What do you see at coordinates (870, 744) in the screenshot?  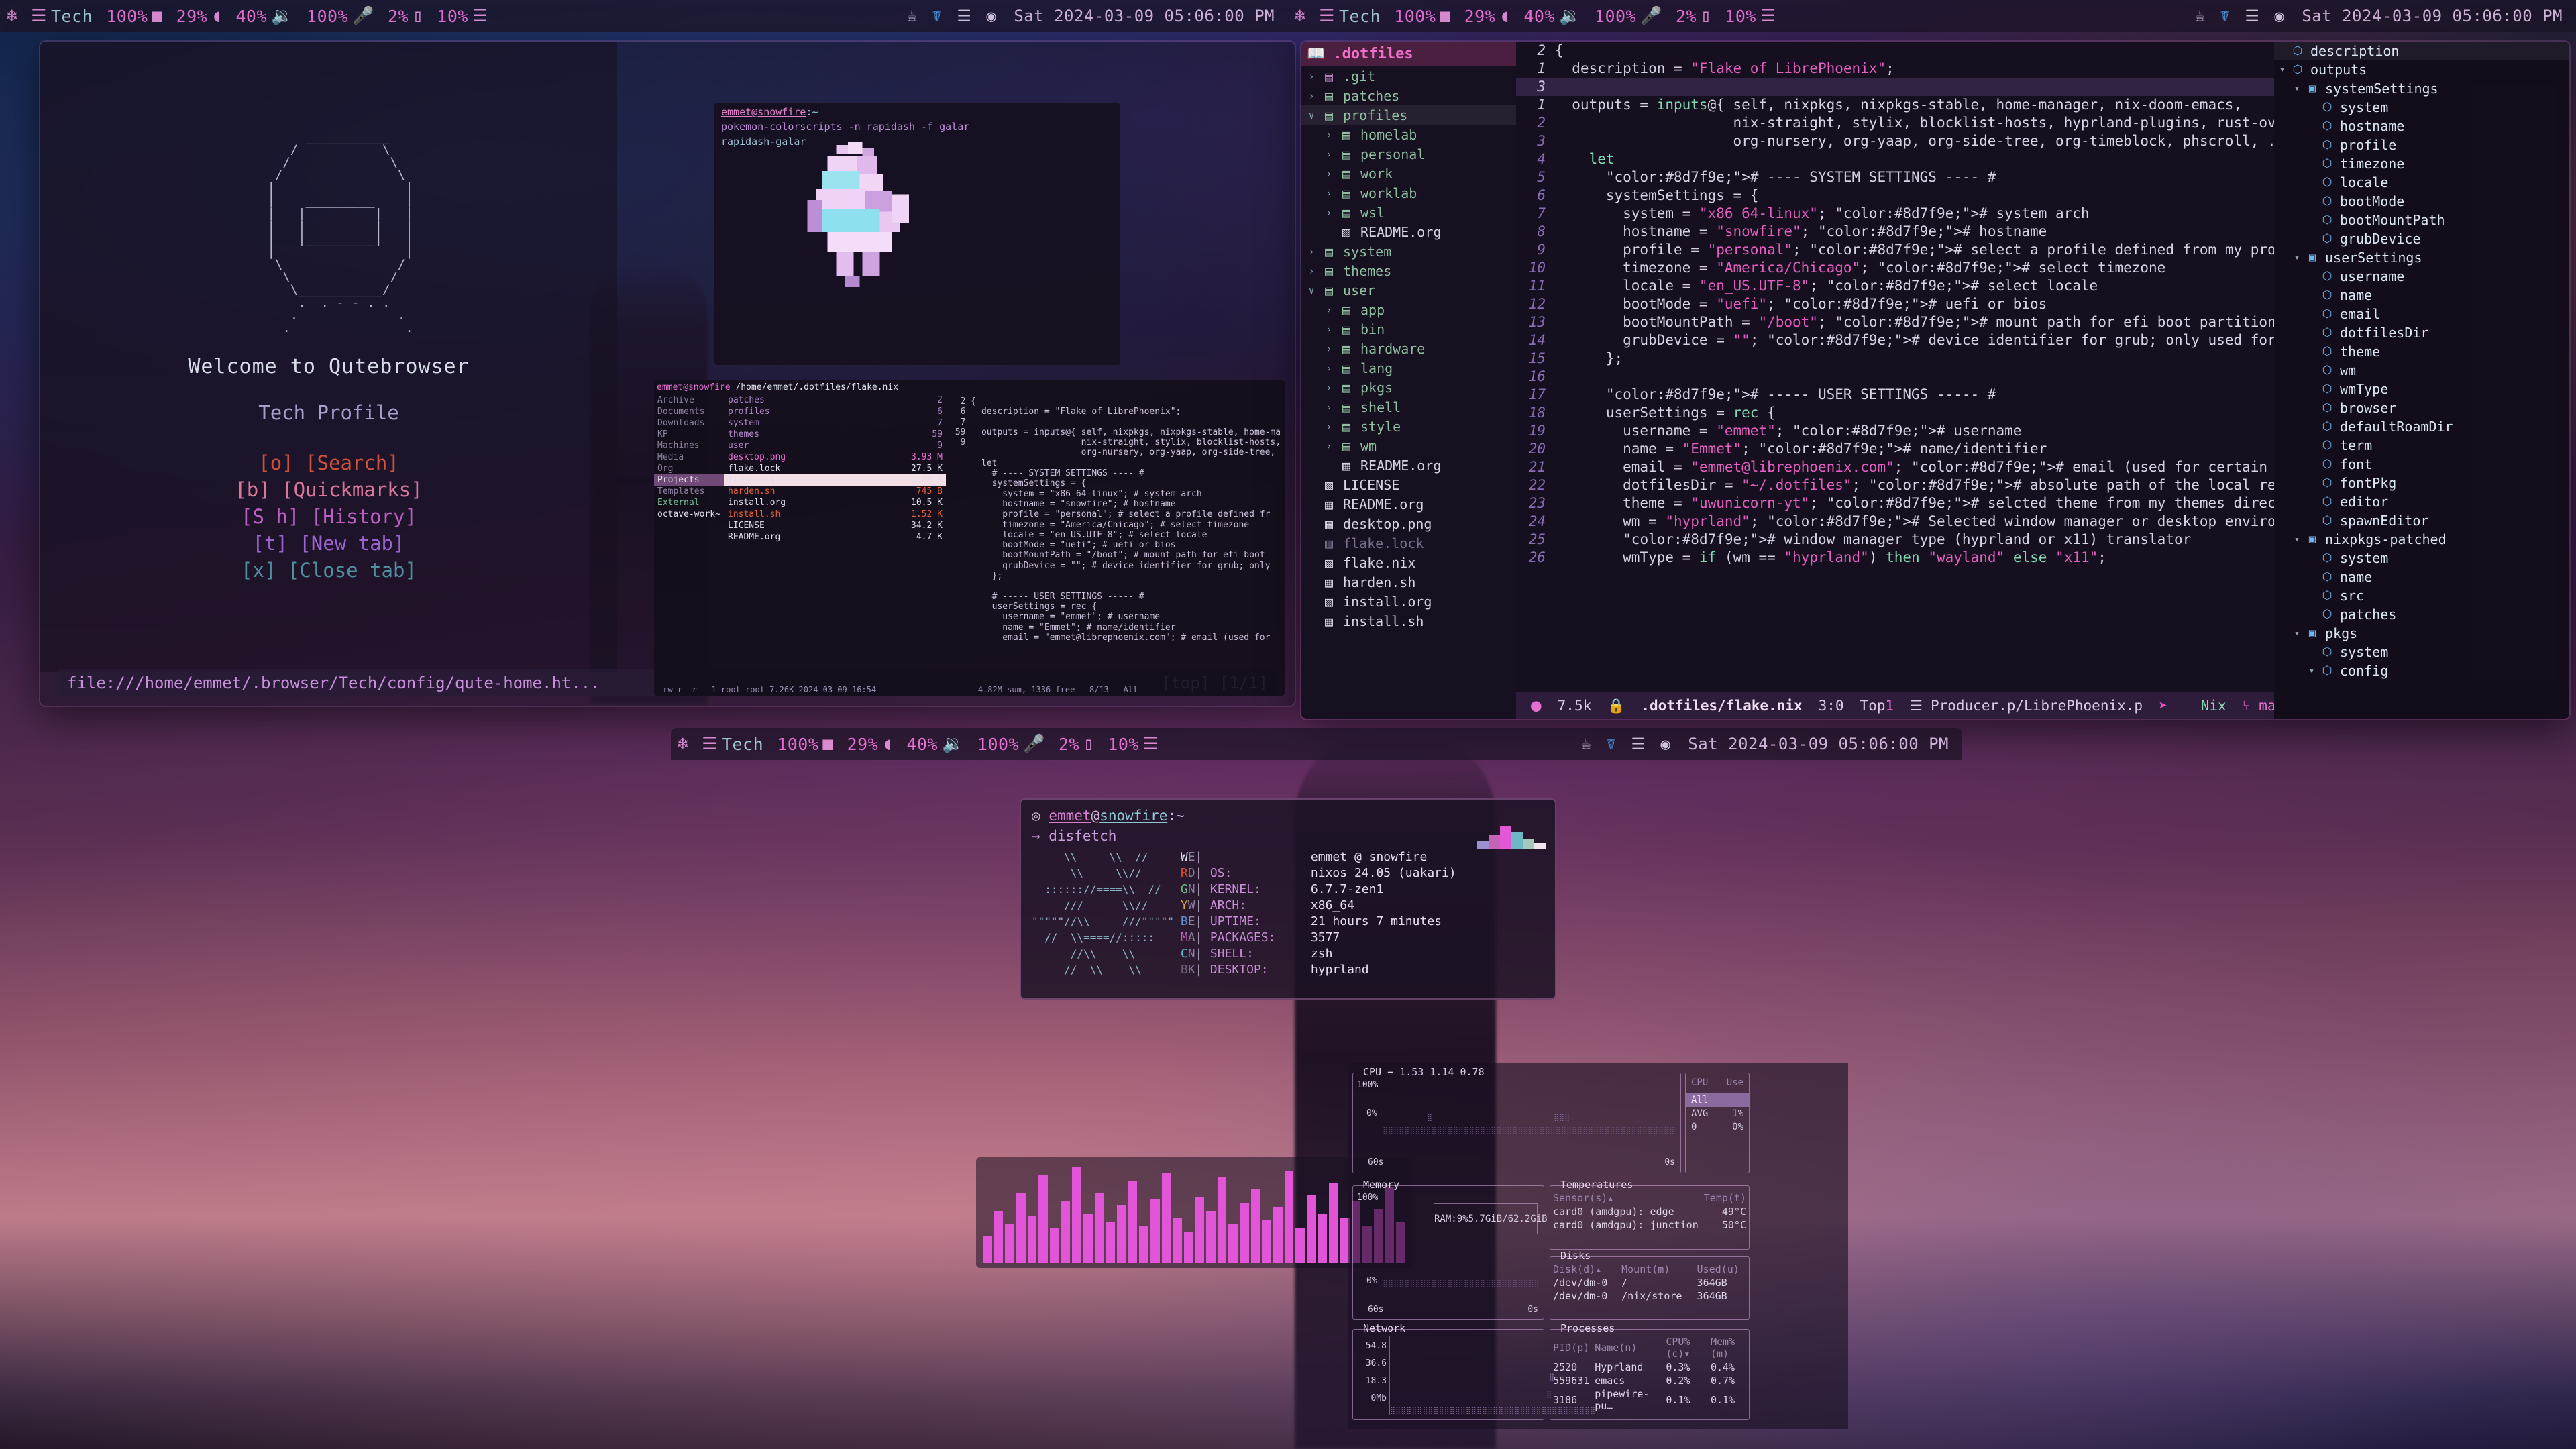 I see `brightness-widget-3: 29% ◖` at bounding box center [870, 744].